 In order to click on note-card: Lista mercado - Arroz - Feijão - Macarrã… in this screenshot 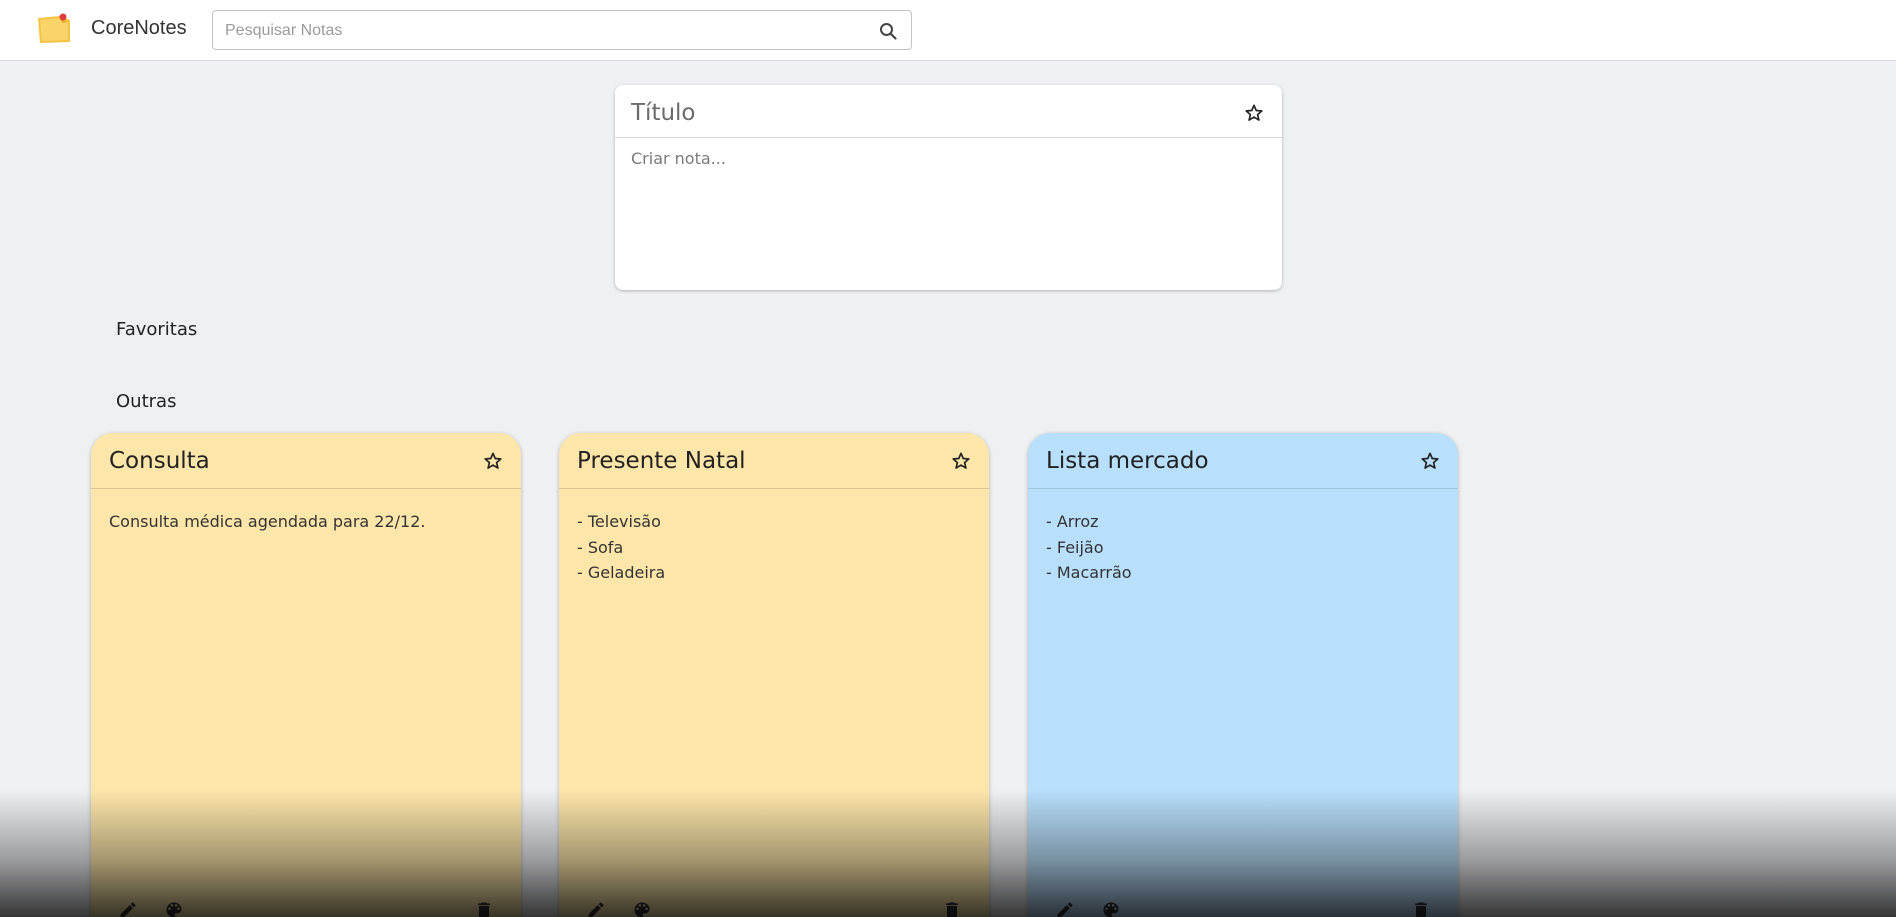, I will do `click(1243, 675)`.